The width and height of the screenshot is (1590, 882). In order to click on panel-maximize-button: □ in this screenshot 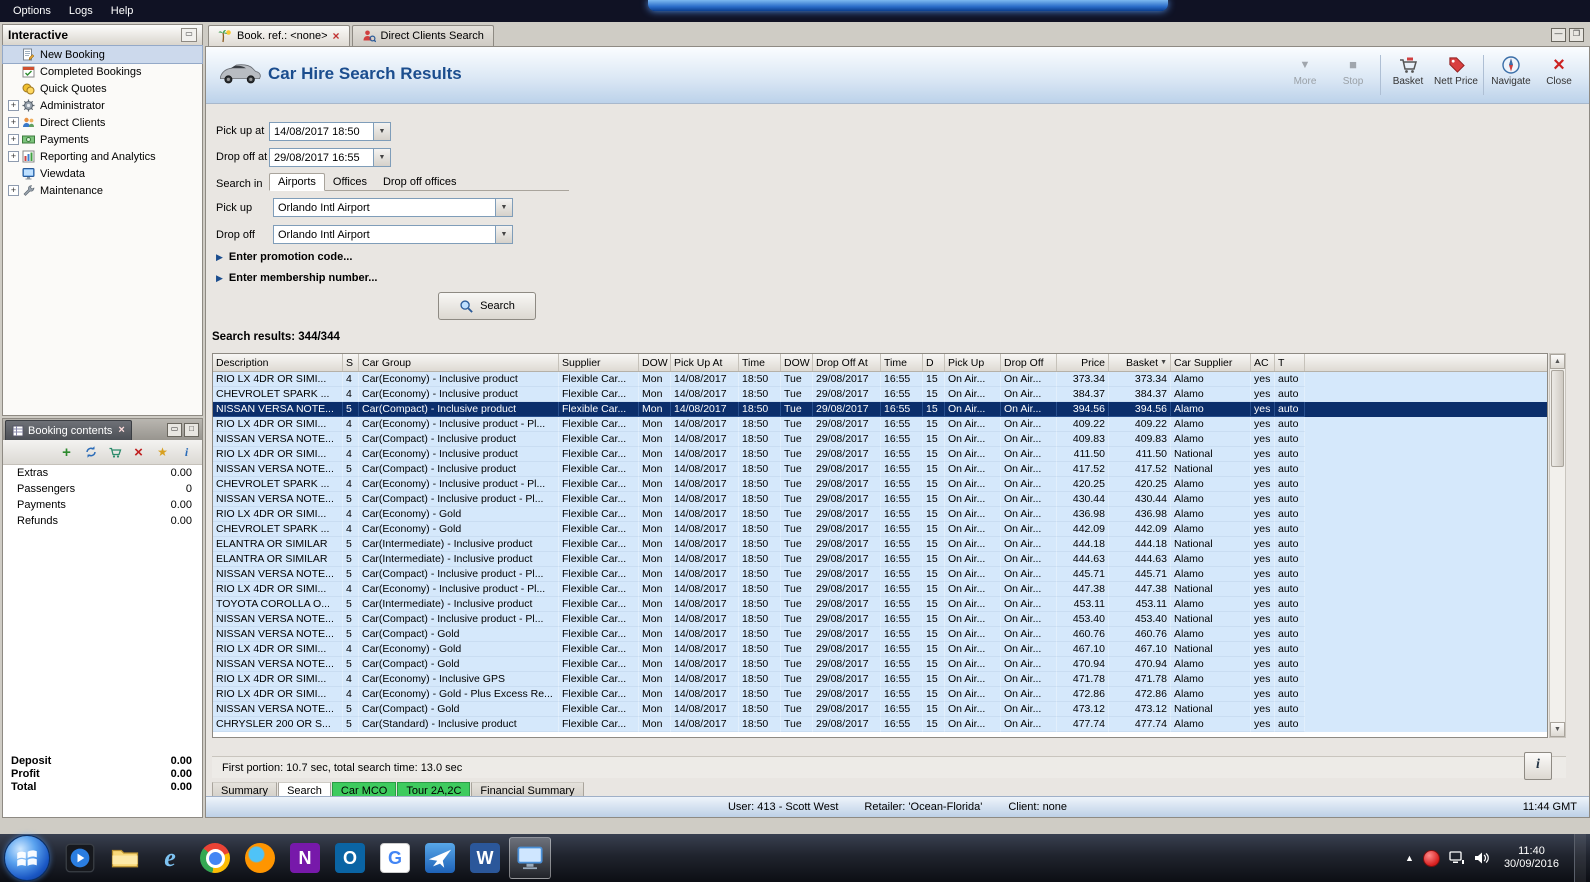, I will do `click(191, 430)`.